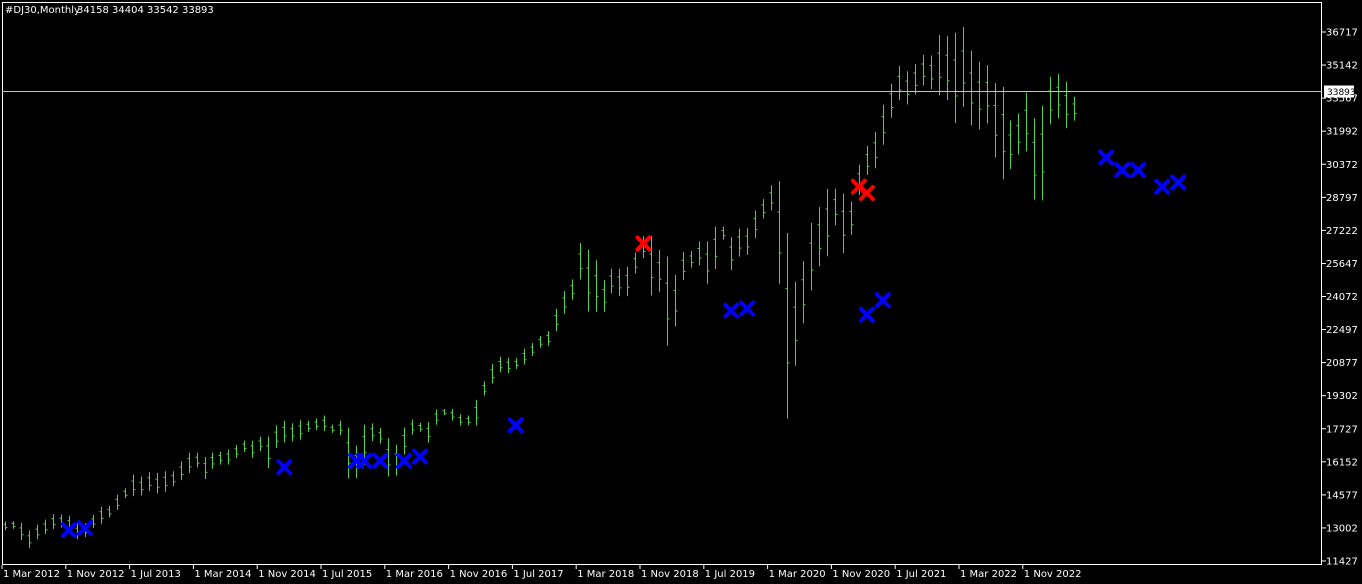 This screenshot has height=584, width=1362. Describe the element at coordinates (1053, 574) in the screenshot. I see `x-tick-label: 1 Nov 2022` at that location.